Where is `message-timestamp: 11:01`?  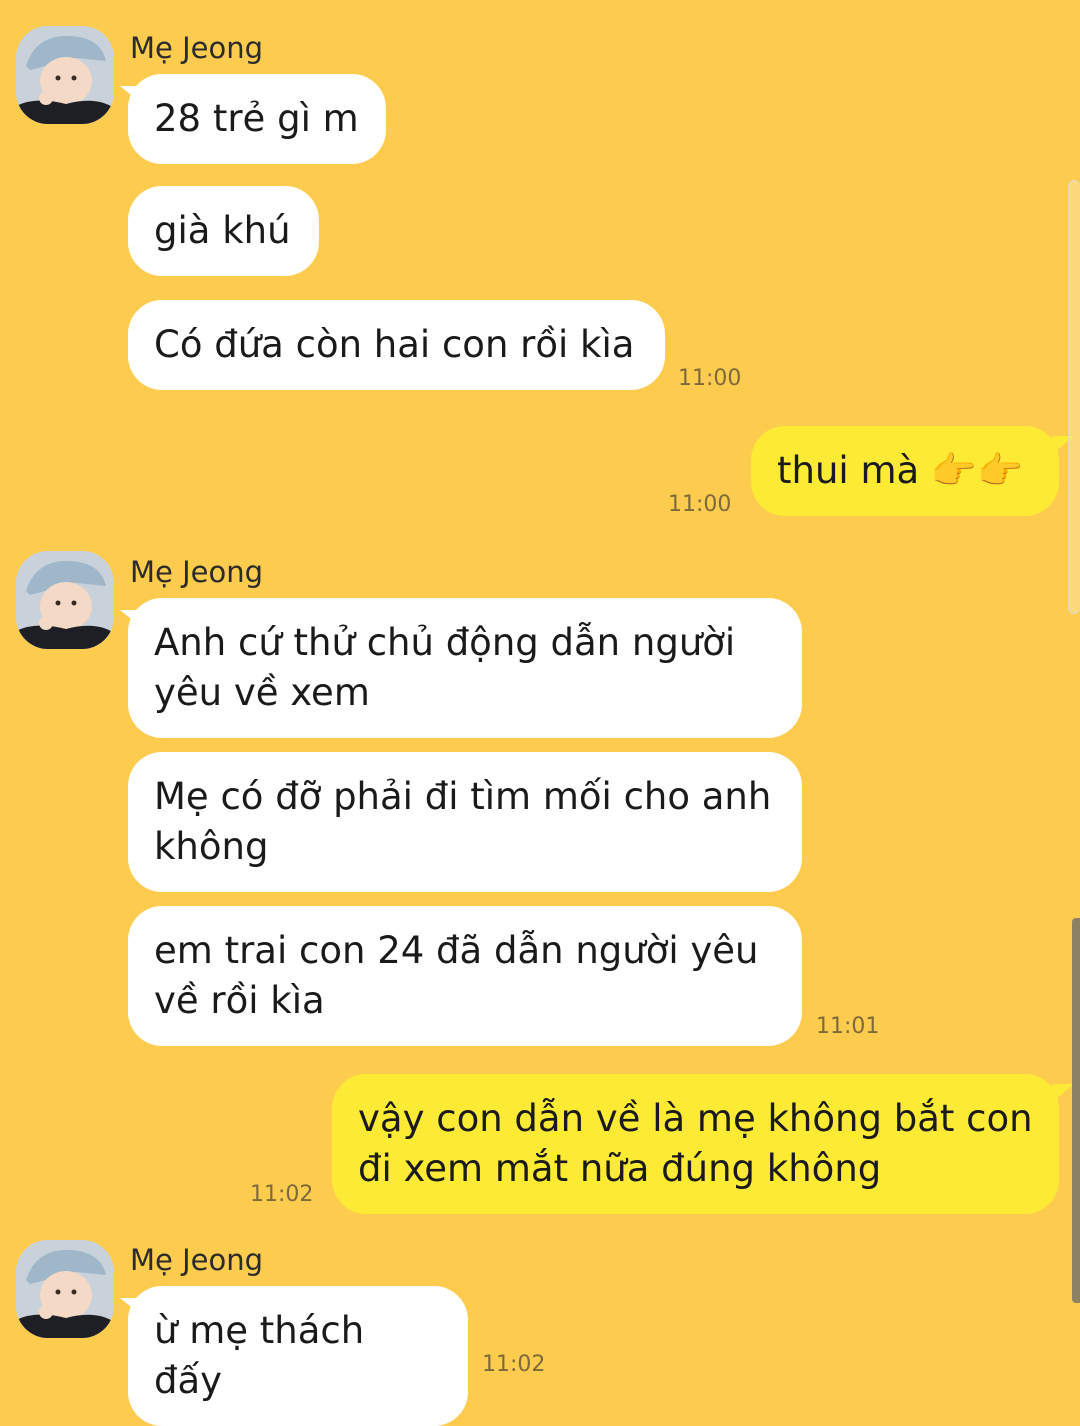 message-timestamp: 11:01 is located at coordinates (848, 1026).